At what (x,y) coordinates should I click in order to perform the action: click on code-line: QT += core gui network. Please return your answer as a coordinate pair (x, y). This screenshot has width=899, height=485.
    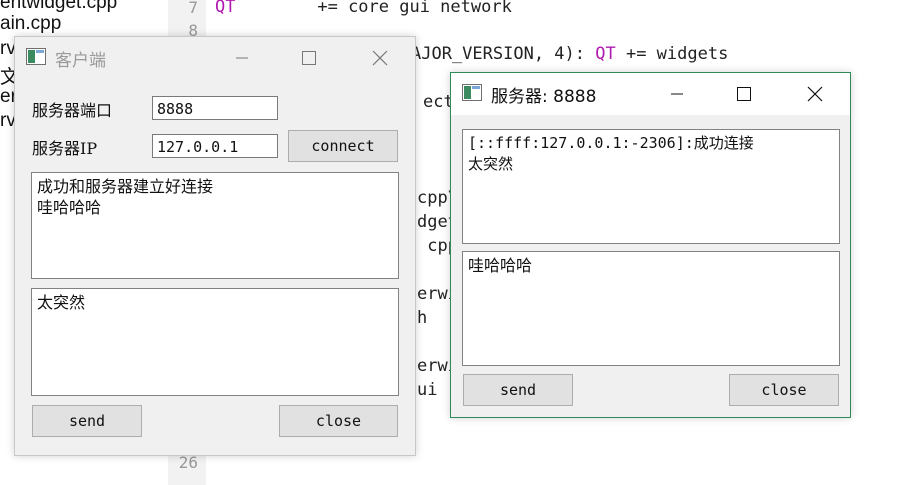
    Looking at the image, I should click on (363, 8).